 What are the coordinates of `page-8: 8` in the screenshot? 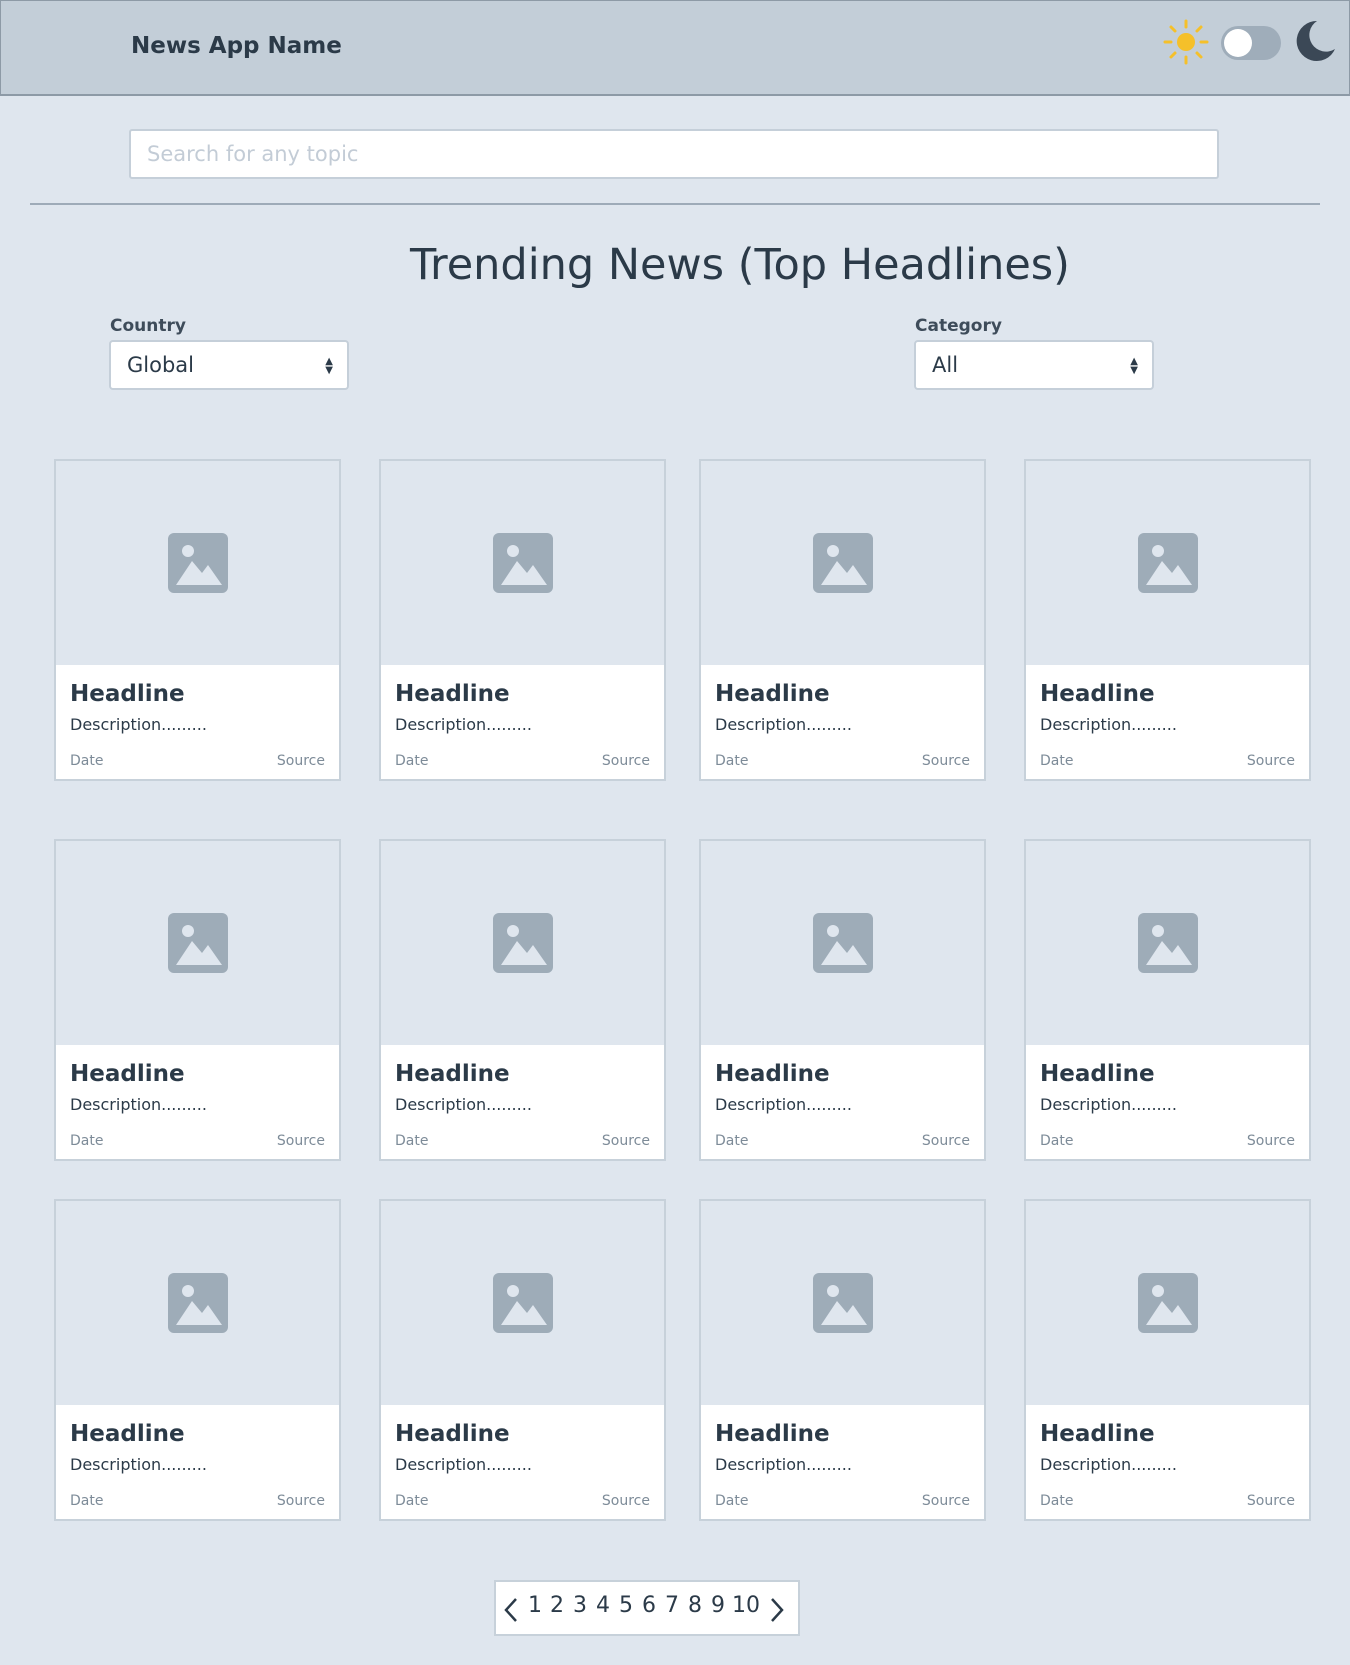 It's located at (695, 1605).